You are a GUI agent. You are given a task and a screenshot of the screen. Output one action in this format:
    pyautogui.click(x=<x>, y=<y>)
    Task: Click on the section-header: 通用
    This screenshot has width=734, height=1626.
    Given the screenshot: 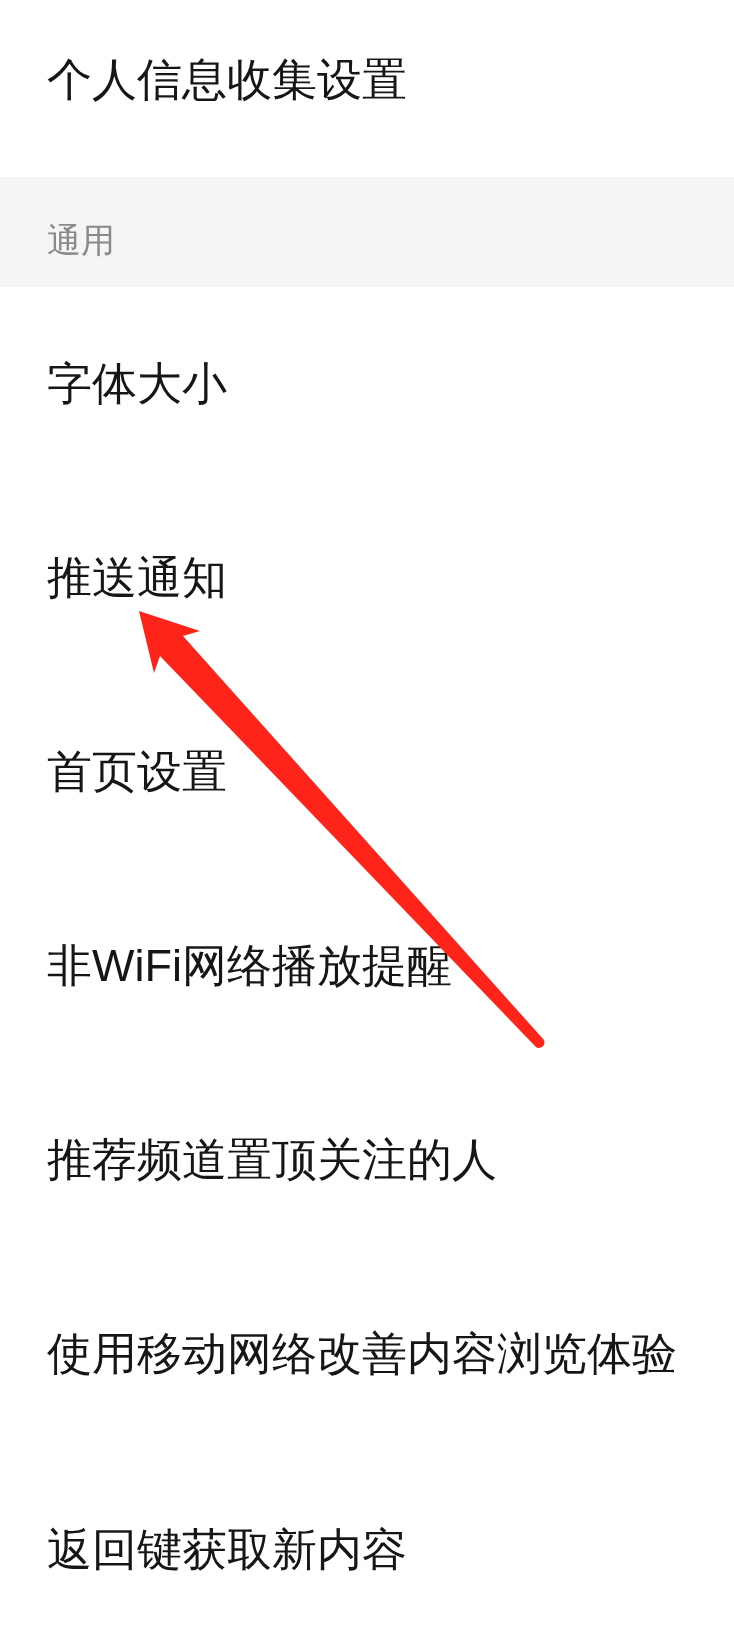 What is the action you would take?
    pyautogui.click(x=367, y=232)
    